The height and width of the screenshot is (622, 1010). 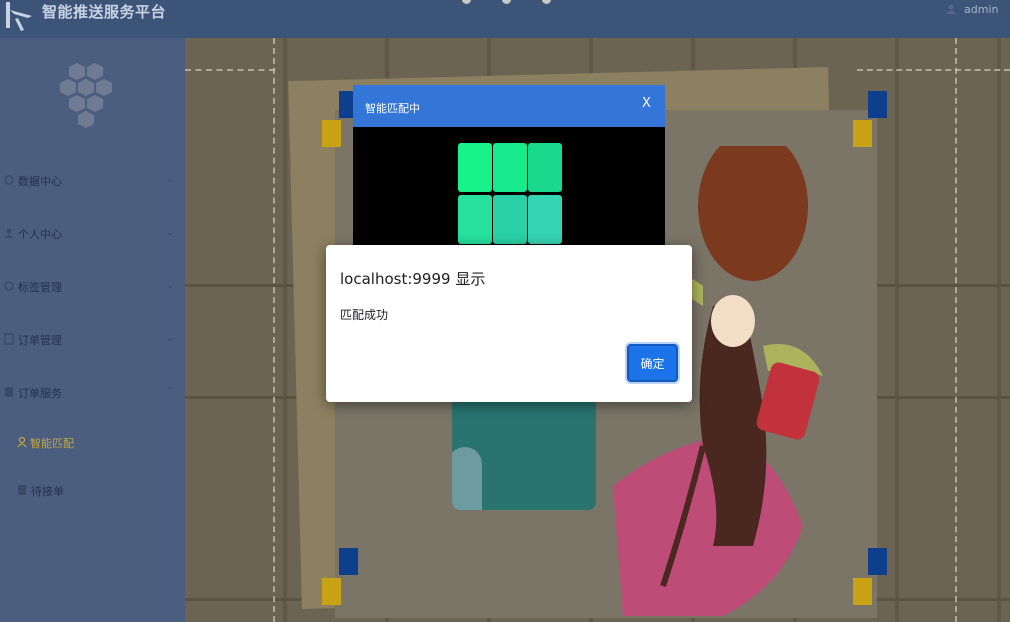 What do you see at coordinates (9, 233) in the screenshot?
I see `user-icon` at bounding box center [9, 233].